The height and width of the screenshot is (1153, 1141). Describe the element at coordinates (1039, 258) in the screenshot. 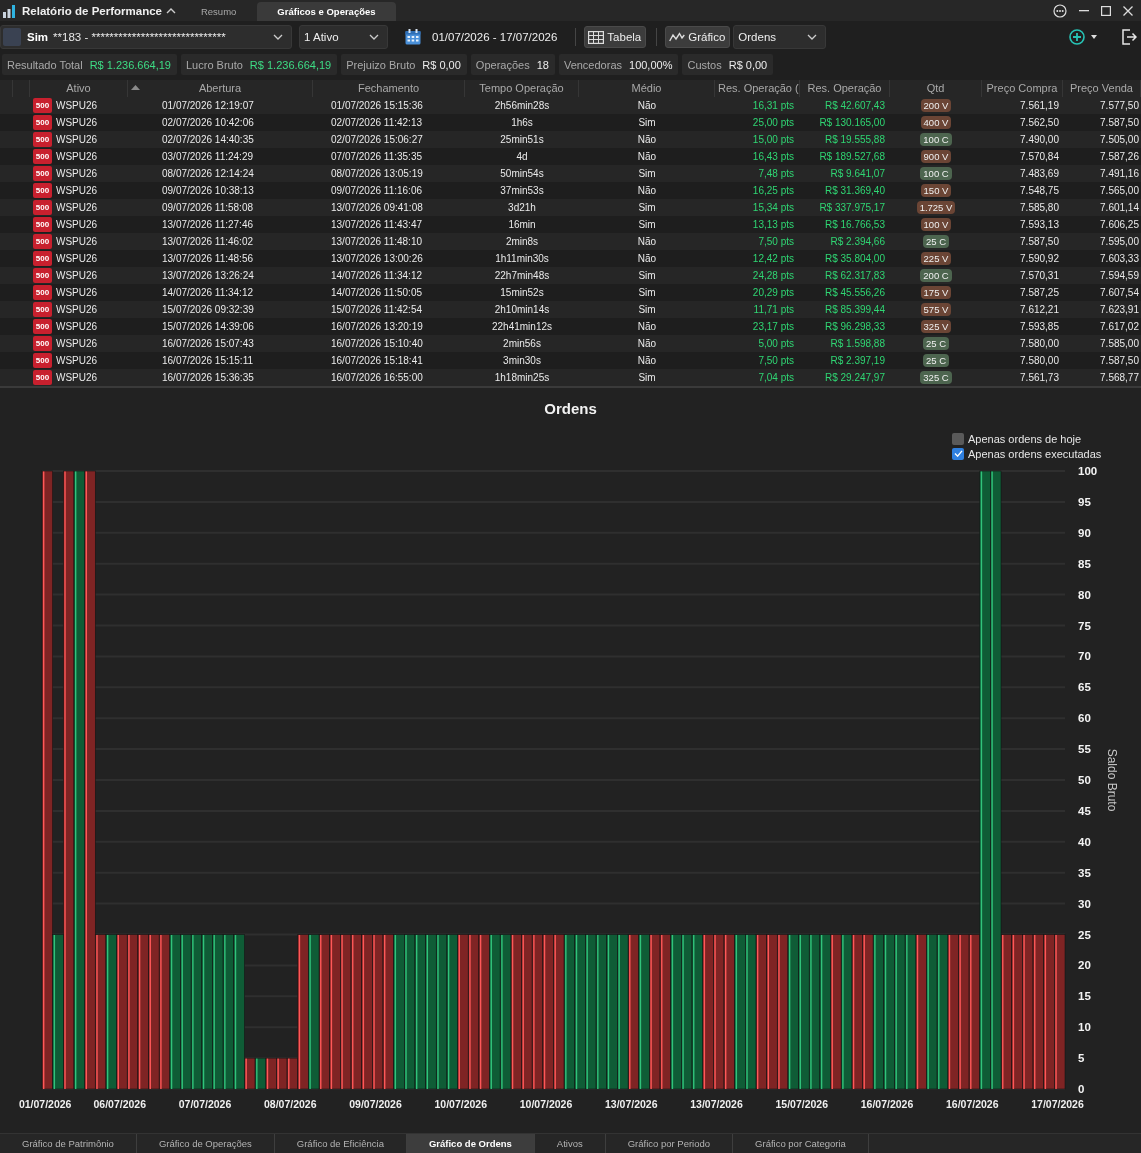

I see `table-cell: 7.590,92` at that location.